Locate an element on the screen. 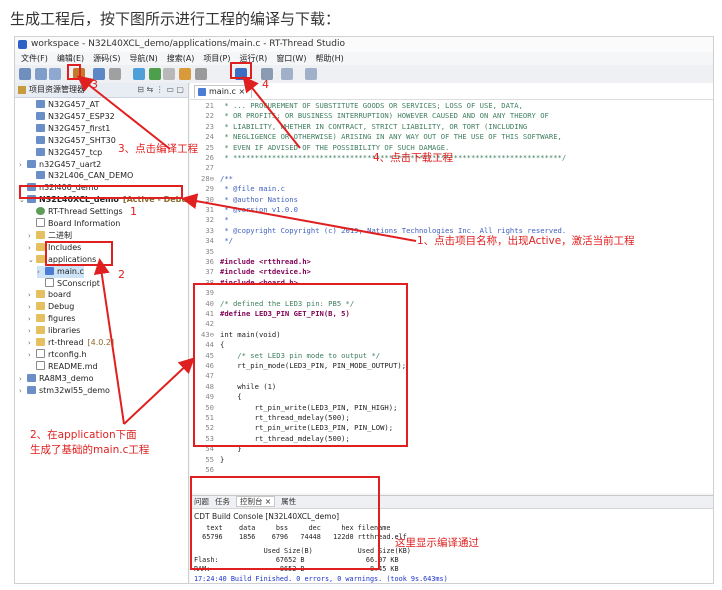 The width and height of the screenshot is (722, 590). download-button-highlight is located at coordinates (241, 70).